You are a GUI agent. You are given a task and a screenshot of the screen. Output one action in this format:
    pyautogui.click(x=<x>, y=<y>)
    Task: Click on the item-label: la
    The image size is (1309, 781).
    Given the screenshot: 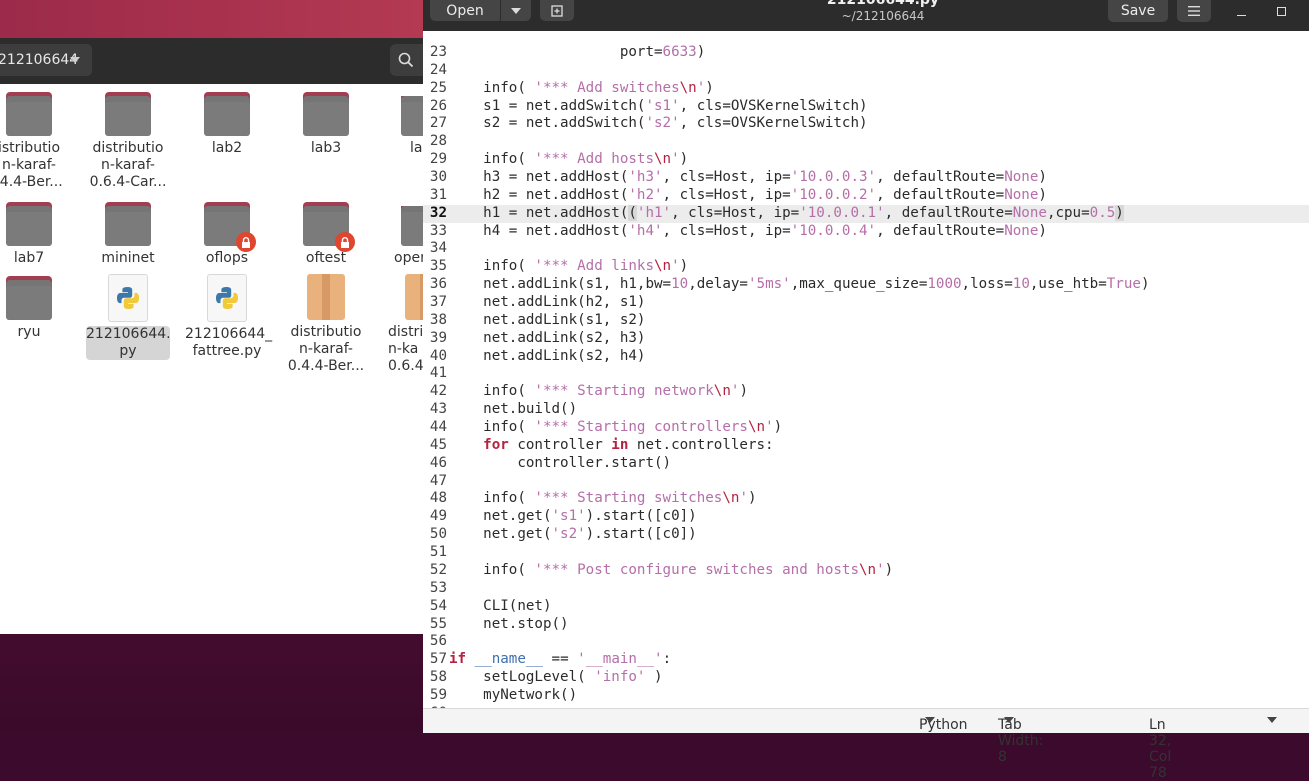 What is the action you would take?
    pyautogui.click(x=416, y=148)
    